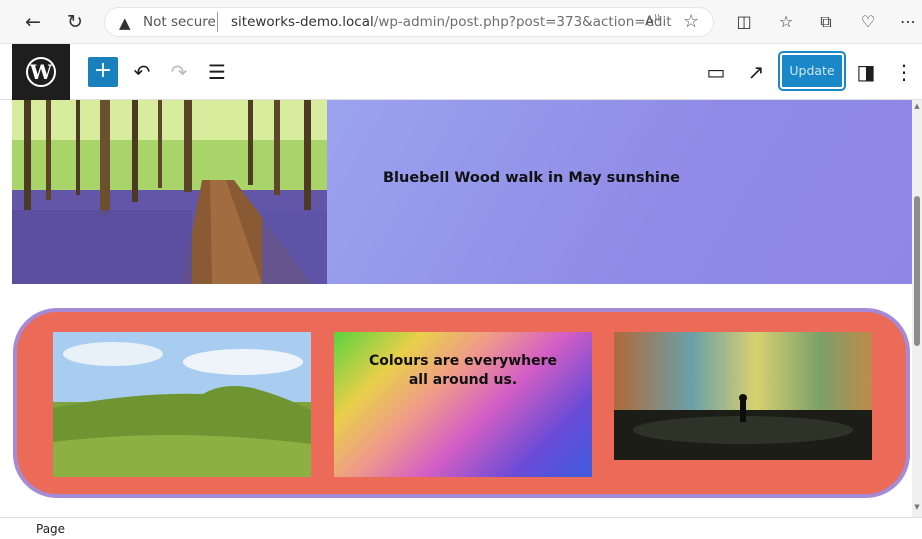 The width and height of the screenshot is (922, 539). Describe the element at coordinates (917, 106) in the screenshot. I see `scroll-up-arrow-icon: ▲` at that location.